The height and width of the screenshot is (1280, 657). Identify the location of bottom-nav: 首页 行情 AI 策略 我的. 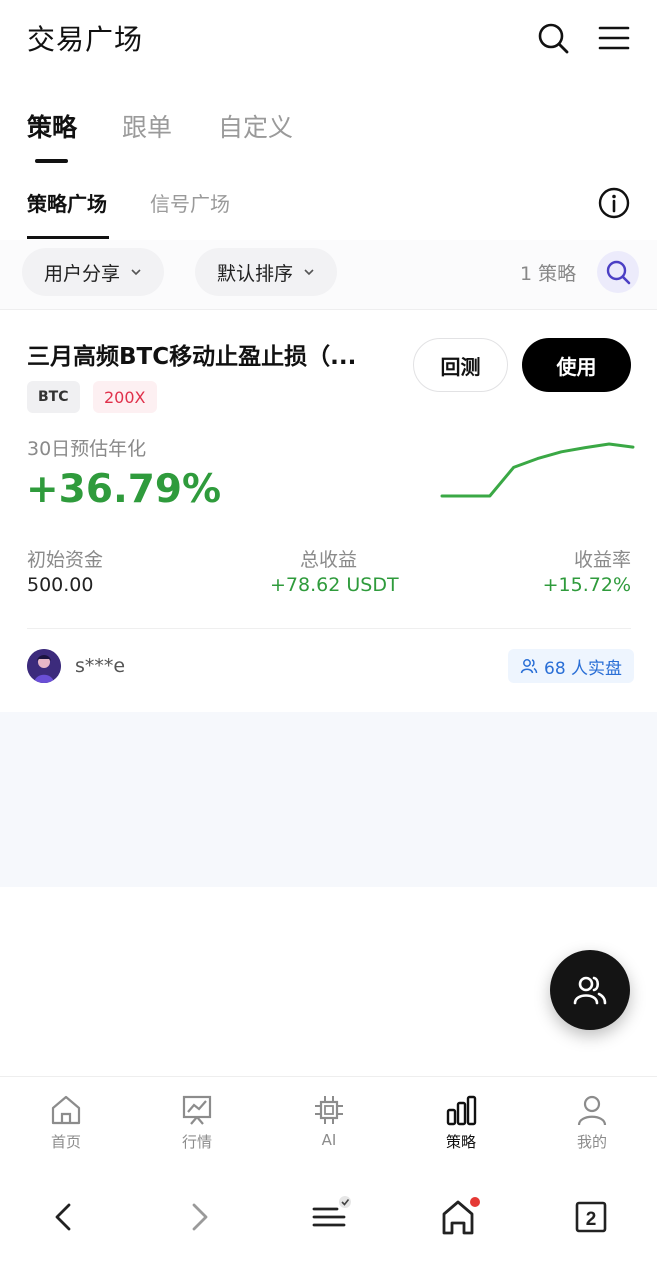
(328, 1122).